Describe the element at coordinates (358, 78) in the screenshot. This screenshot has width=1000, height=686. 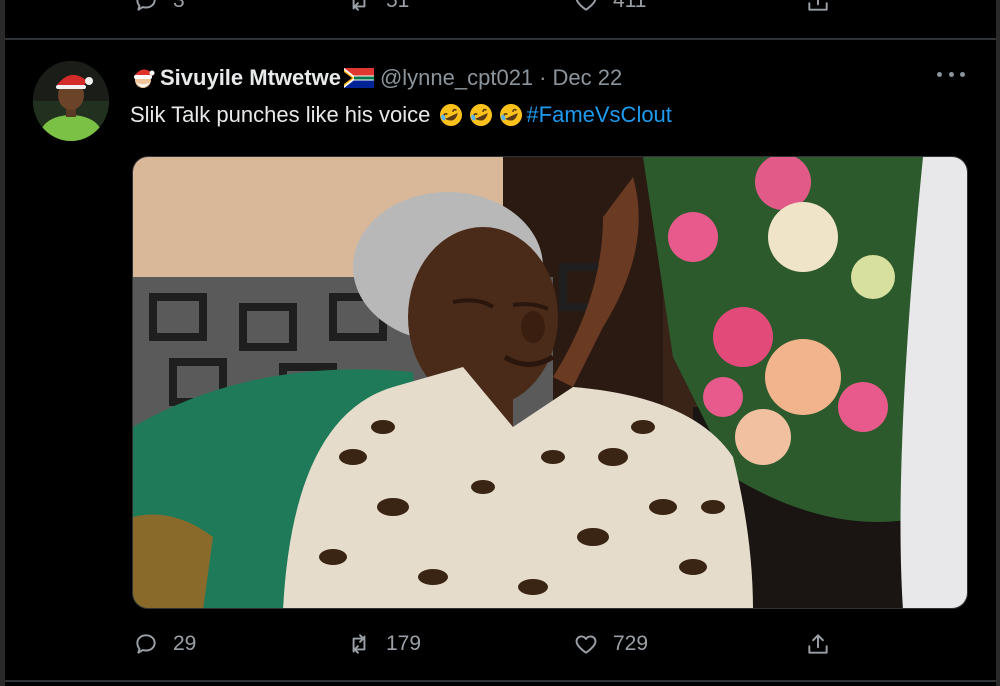
I see `south-africa-flag-icon` at that location.